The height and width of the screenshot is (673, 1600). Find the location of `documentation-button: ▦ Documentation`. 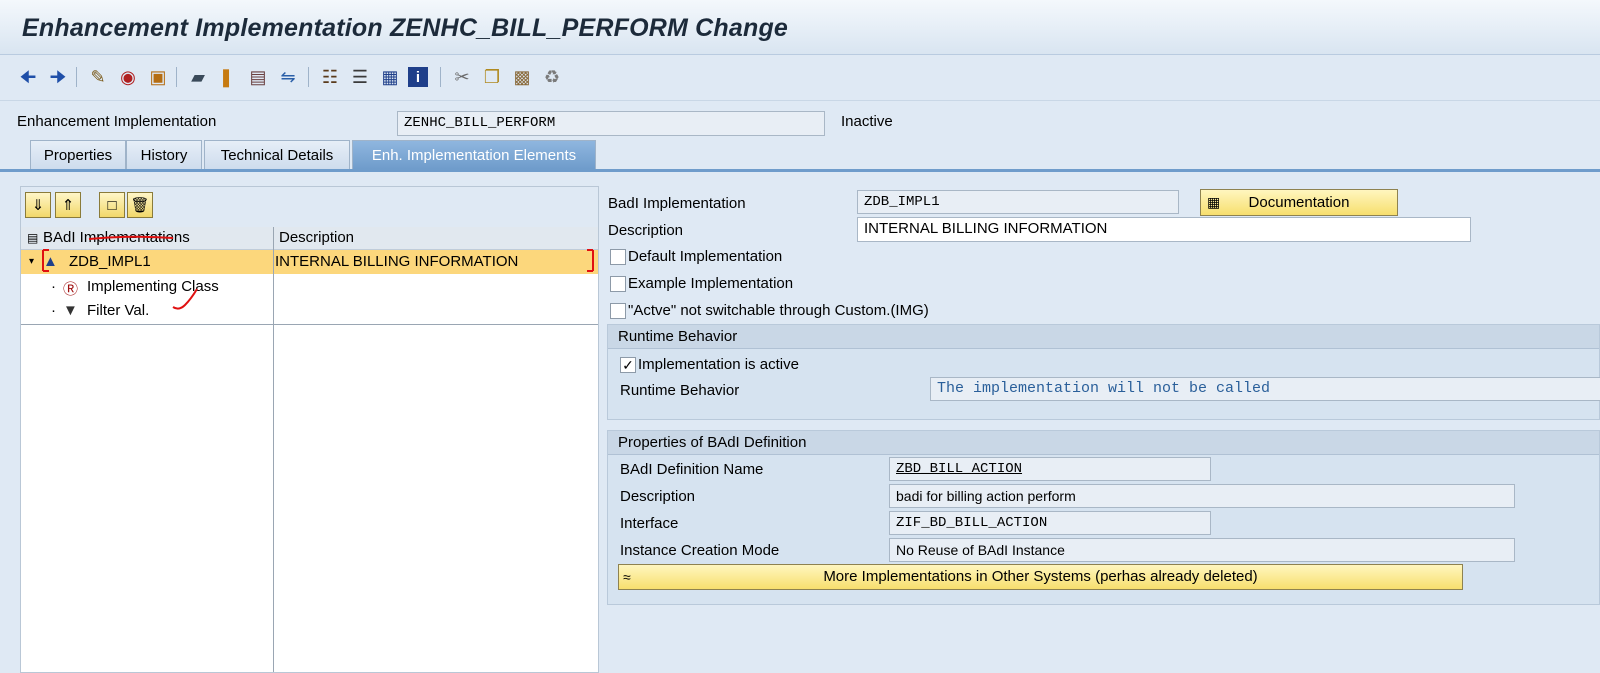

documentation-button: ▦ Documentation is located at coordinates (1299, 202).